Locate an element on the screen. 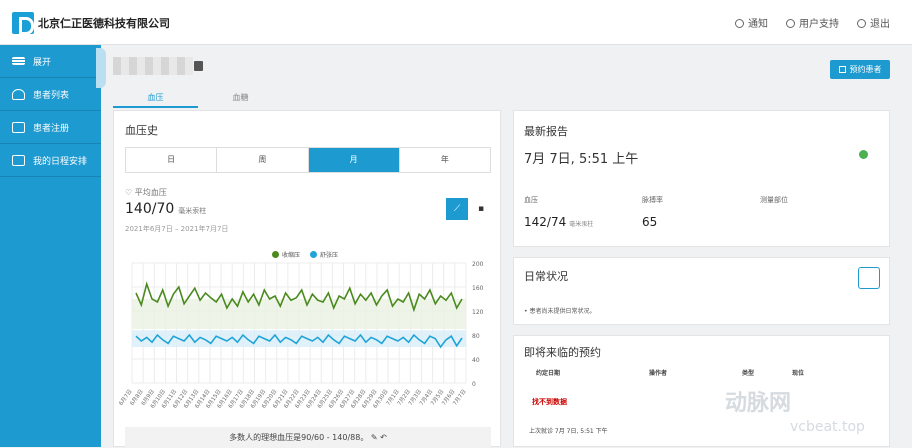 The width and height of the screenshot is (912, 448). col-type: 类型 is located at coordinates (748, 373).